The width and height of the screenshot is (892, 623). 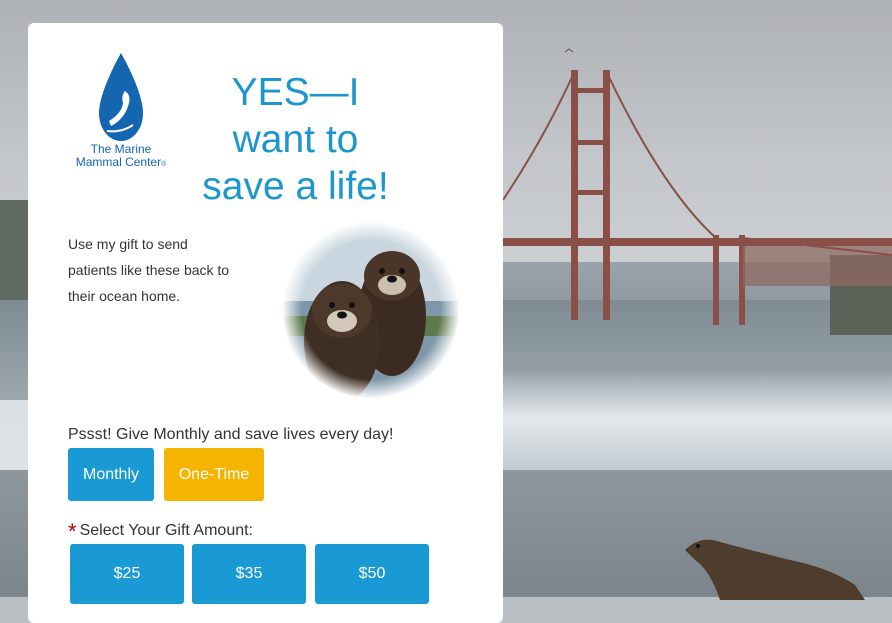 What do you see at coordinates (295, 186) in the screenshot?
I see `headline-line: save a life!` at bounding box center [295, 186].